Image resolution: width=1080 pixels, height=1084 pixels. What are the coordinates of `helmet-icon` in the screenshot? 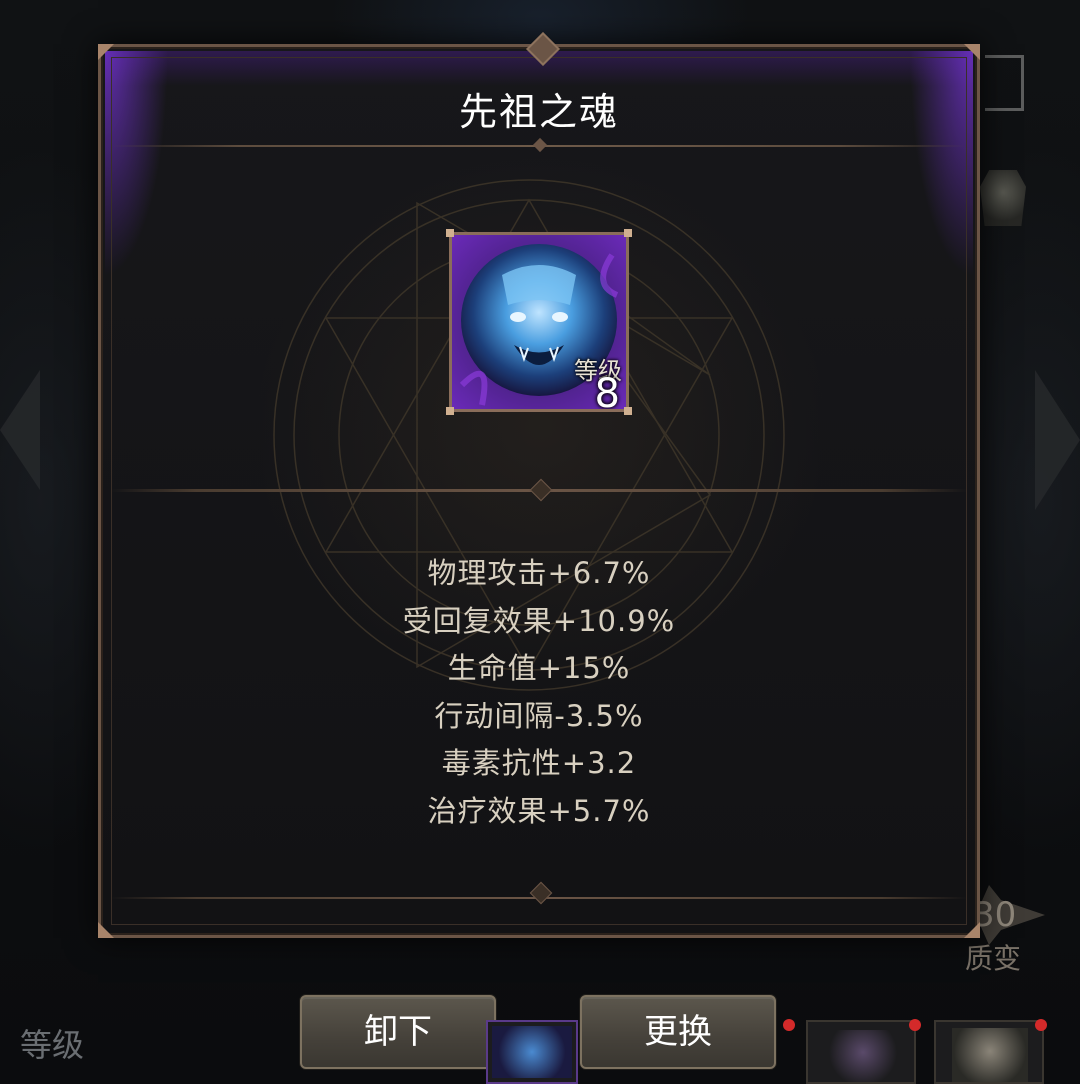 It's located at (863, 1056).